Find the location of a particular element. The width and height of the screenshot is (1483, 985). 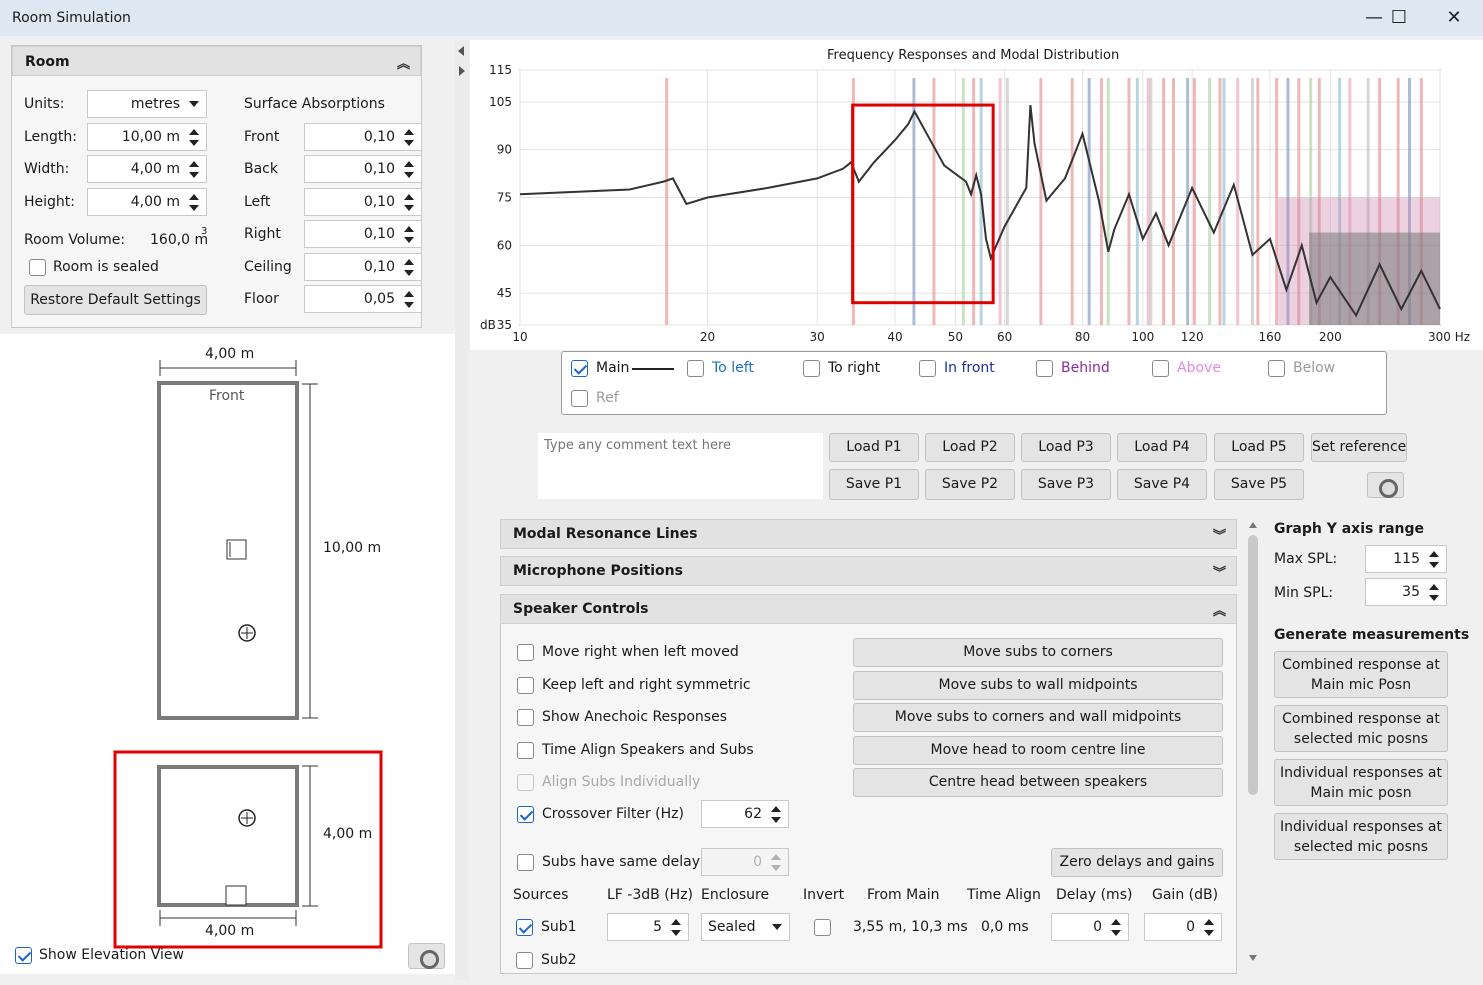

move-right-checkbox is located at coordinates (525, 652).